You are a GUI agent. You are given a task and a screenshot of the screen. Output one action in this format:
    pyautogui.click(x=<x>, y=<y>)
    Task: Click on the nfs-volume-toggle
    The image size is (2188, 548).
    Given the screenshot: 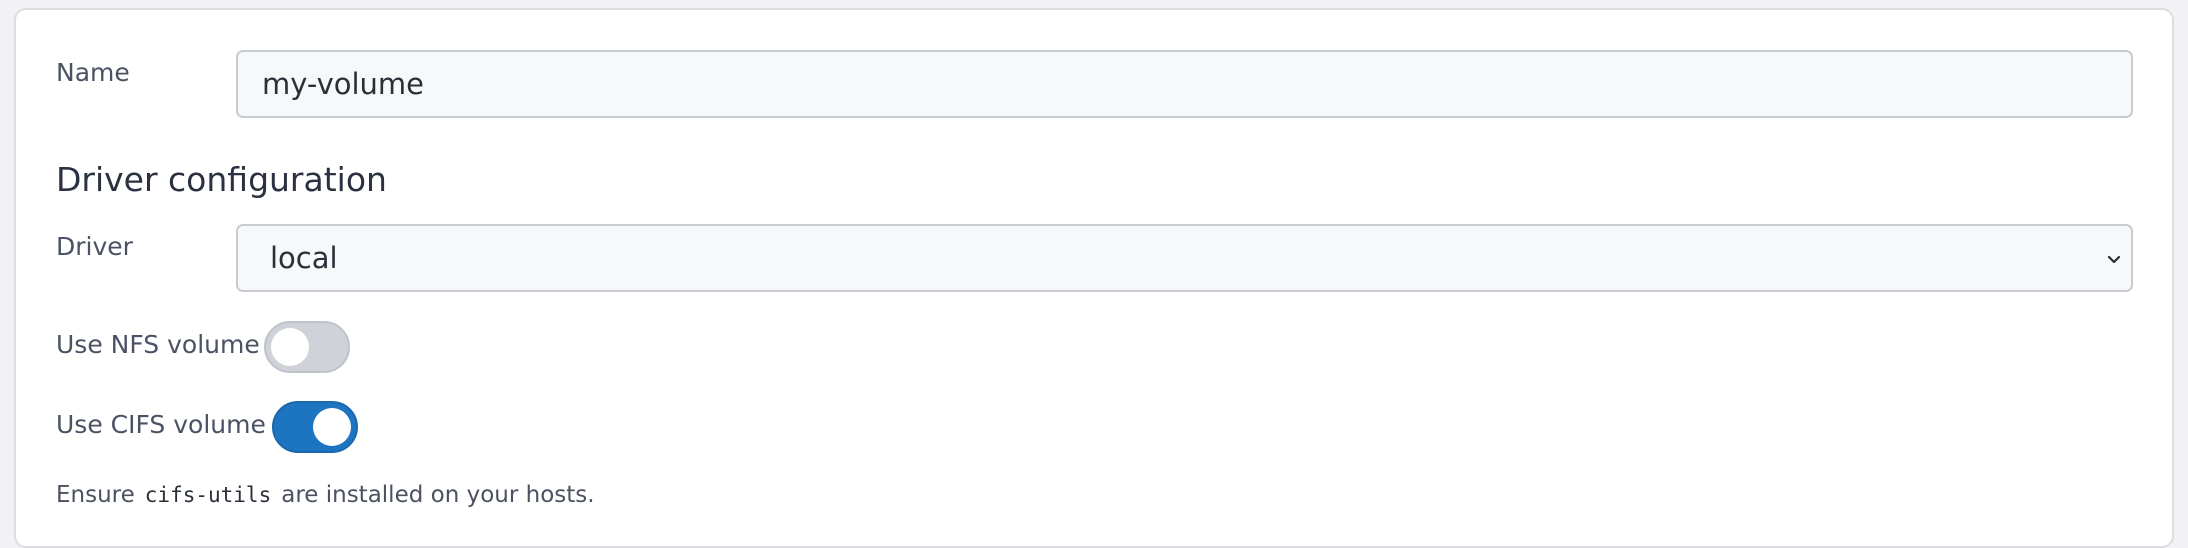 What is the action you would take?
    pyautogui.click(x=307, y=347)
    